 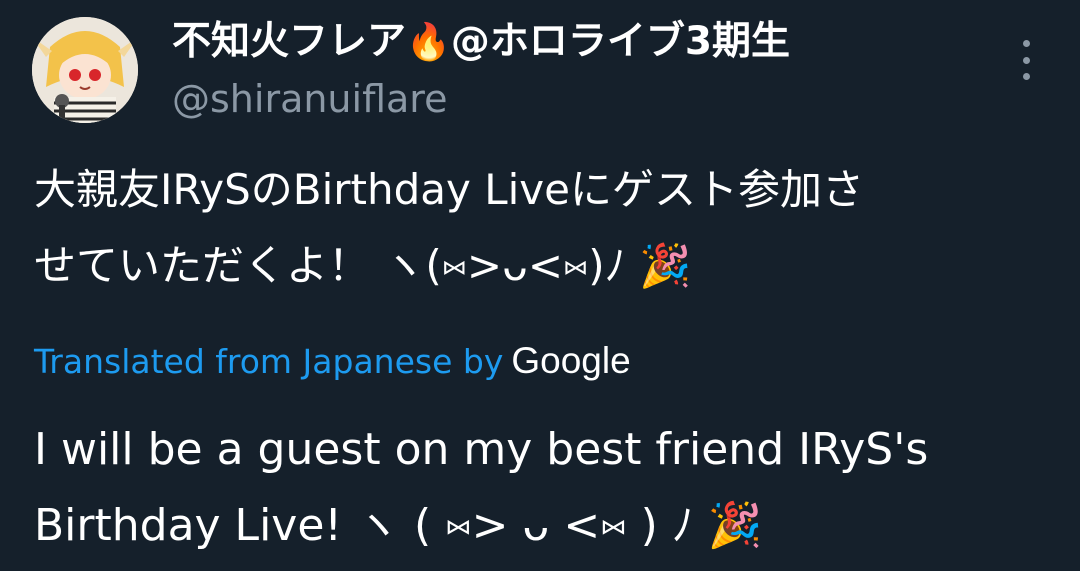 What do you see at coordinates (398, 525) in the screenshot?
I see `translation-line: Birthday Live! ヽ ( ⑅> ᴗ <⑅ ) ﾉ 🎉` at bounding box center [398, 525].